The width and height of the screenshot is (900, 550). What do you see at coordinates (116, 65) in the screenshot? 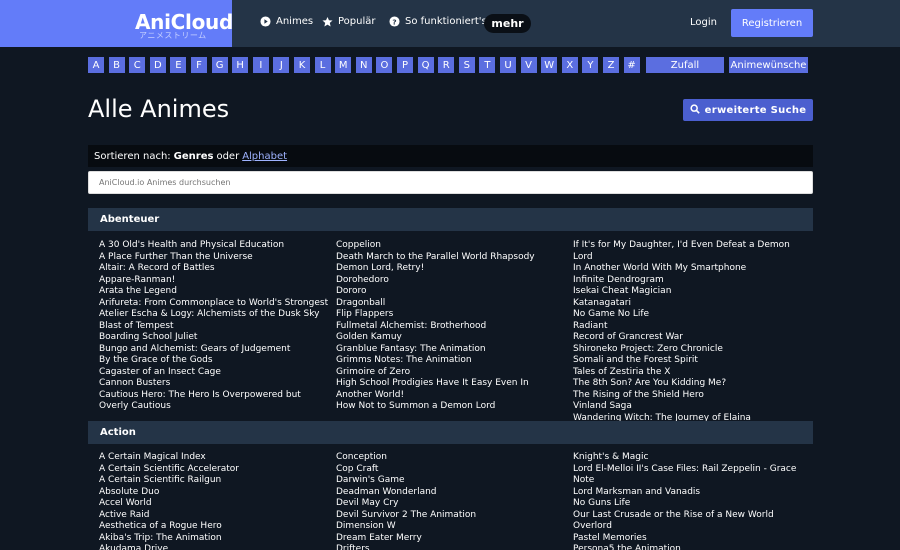
I see `letter-link: B` at bounding box center [116, 65].